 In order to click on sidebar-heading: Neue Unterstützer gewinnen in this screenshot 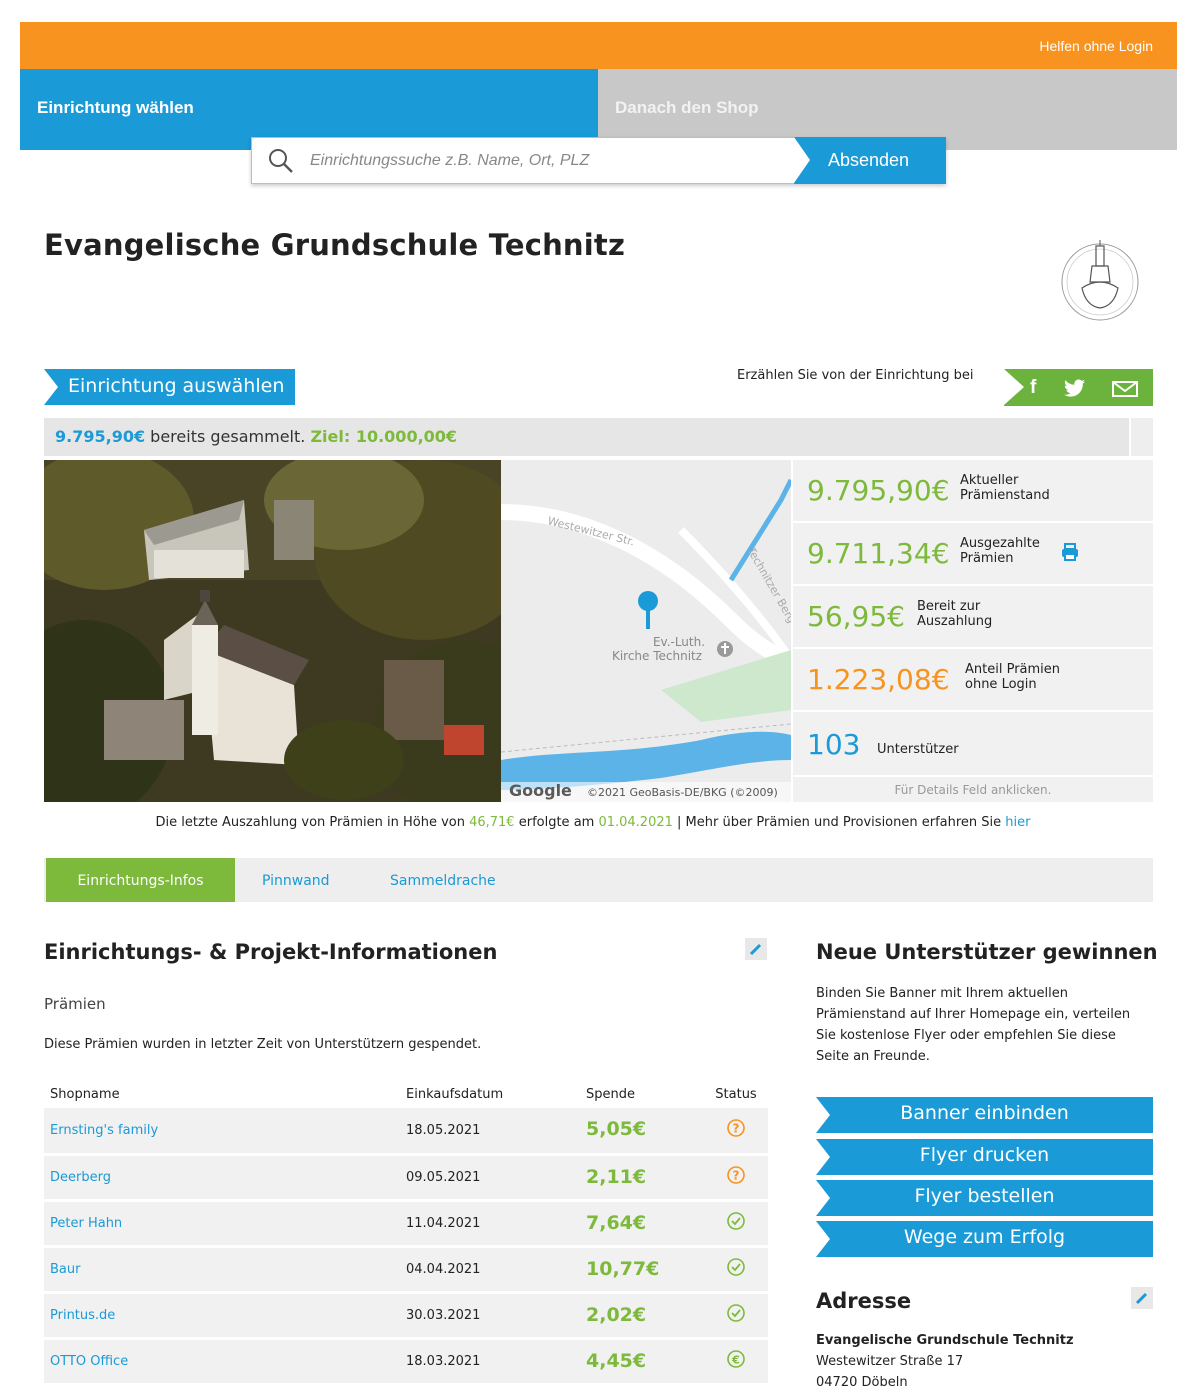, I will do `click(987, 952)`.